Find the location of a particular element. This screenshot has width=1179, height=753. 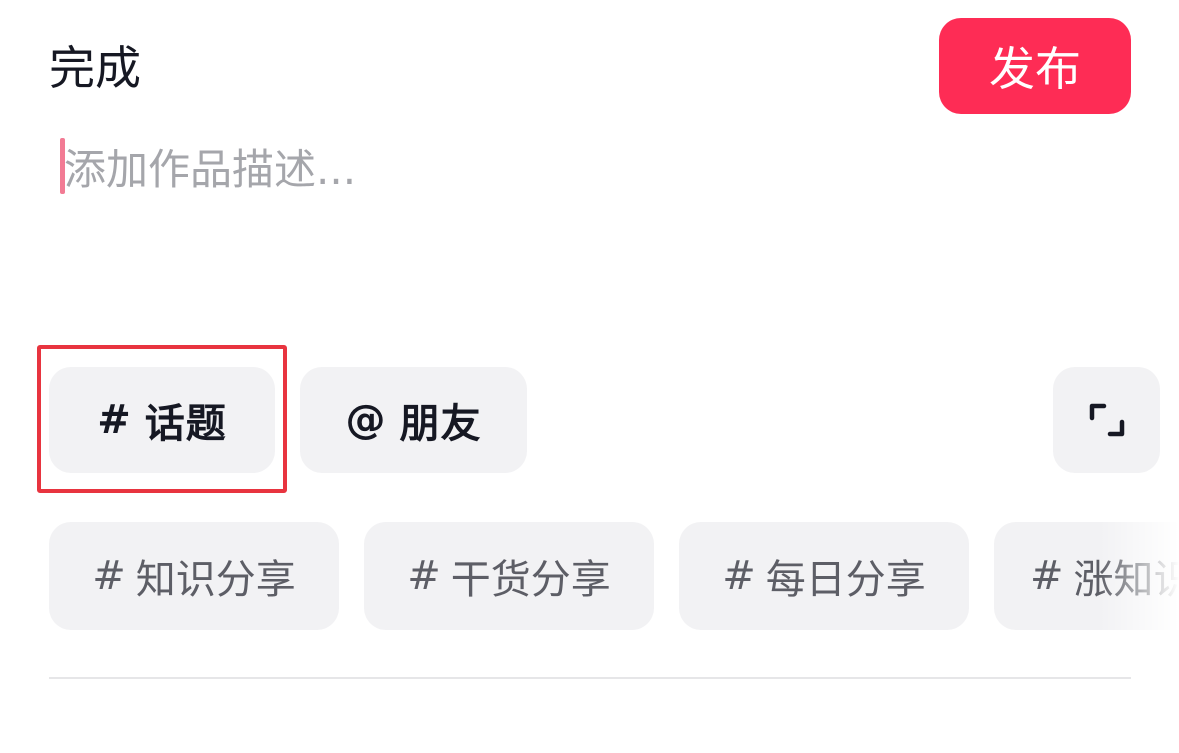

mention-friend-label: 朋友 is located at coordinates (440, 424).